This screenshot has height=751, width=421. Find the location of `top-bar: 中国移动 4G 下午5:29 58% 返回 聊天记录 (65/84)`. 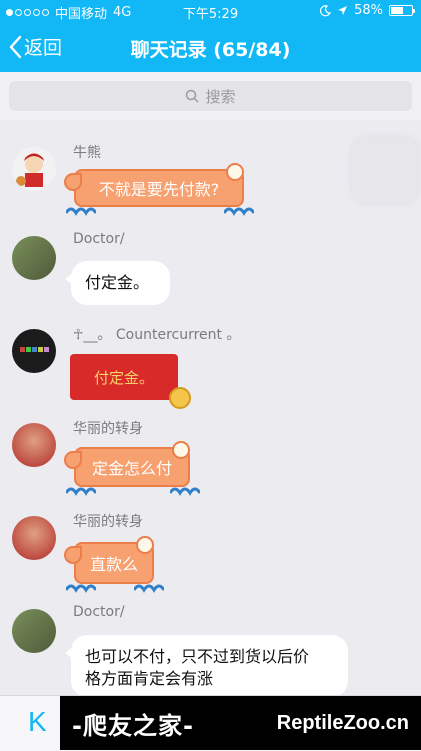

top-bar: 中国移动 4G 下午5:29 58% 返回 聊天记录 (65/84) is located at coordinates (210, 36).